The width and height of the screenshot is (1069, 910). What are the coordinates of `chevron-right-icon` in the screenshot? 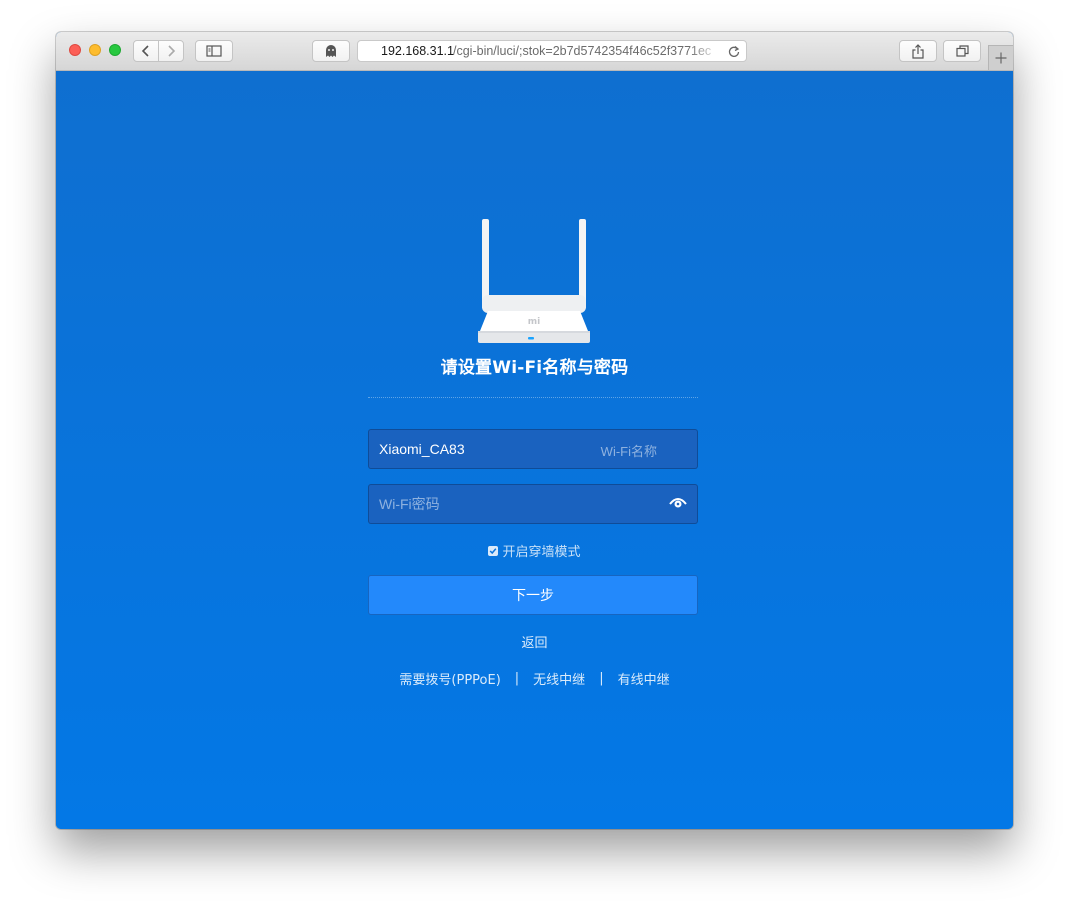 It's located at (172, 51).